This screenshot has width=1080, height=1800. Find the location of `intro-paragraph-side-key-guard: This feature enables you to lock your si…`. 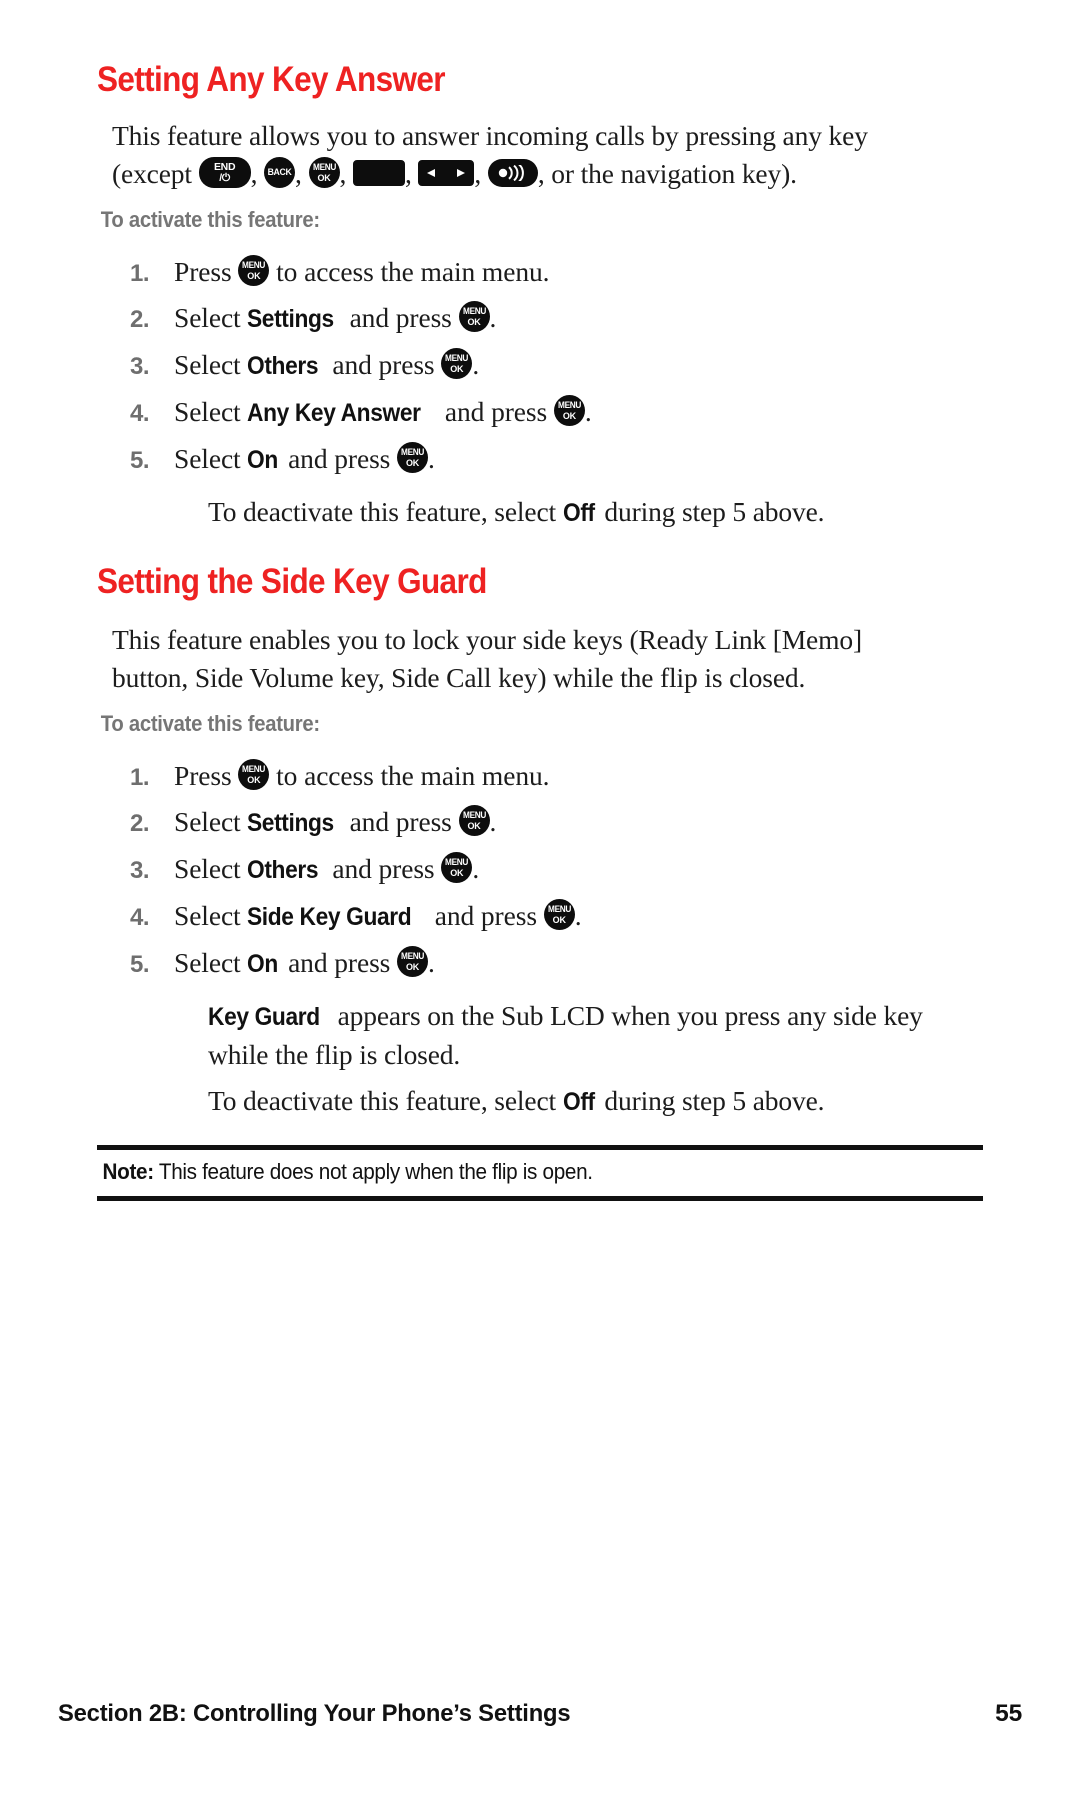

intro-paragraph-side-key-guard: This feature enables you to lock your si… is located at coordinates (540, 659).